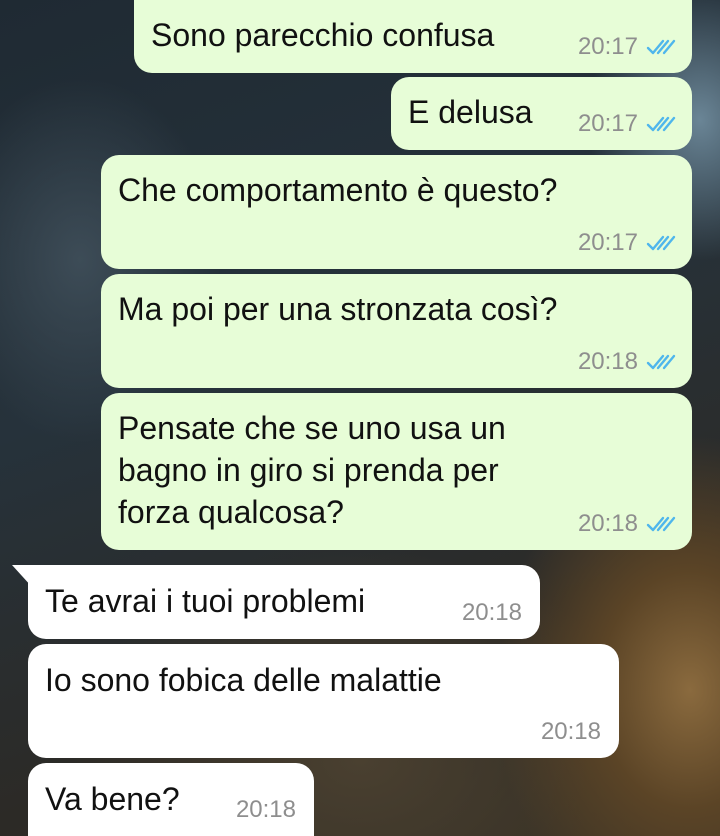 This screenshot has height=836, width=720. I want to click on outgoing-message: E delusa 20:17, so click(541, 113).